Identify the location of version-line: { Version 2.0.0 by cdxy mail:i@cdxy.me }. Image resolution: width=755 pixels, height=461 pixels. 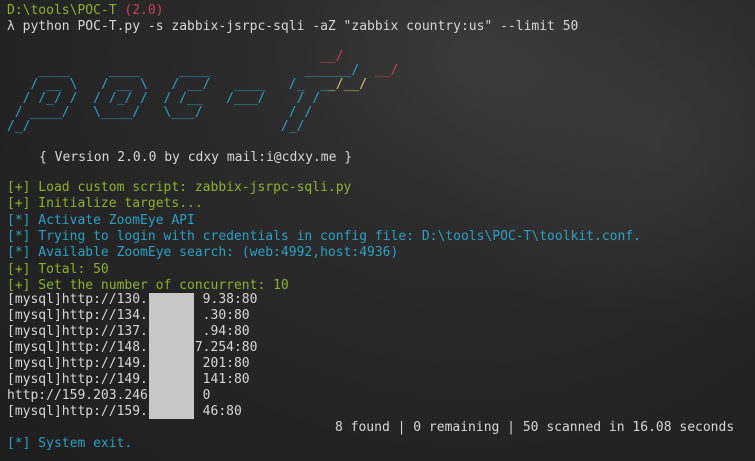
(196, 157).